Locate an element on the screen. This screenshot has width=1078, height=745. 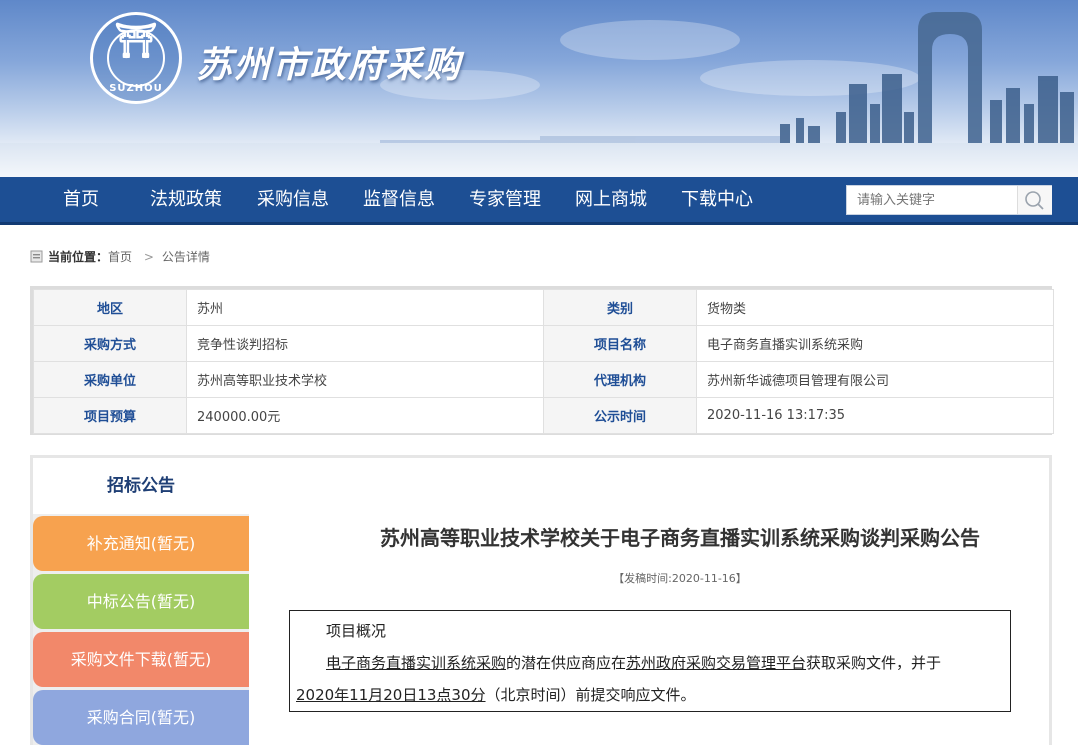
nav-expert-management: 专家管理 is located at coordinates (505, 199).